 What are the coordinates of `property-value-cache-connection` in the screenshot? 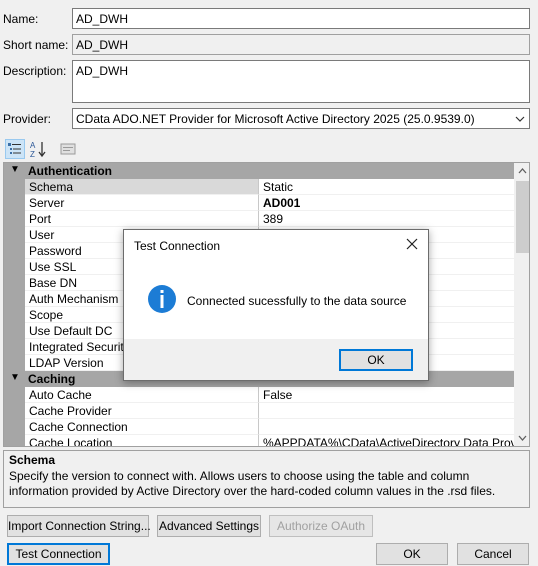 It's located at (386, 427).